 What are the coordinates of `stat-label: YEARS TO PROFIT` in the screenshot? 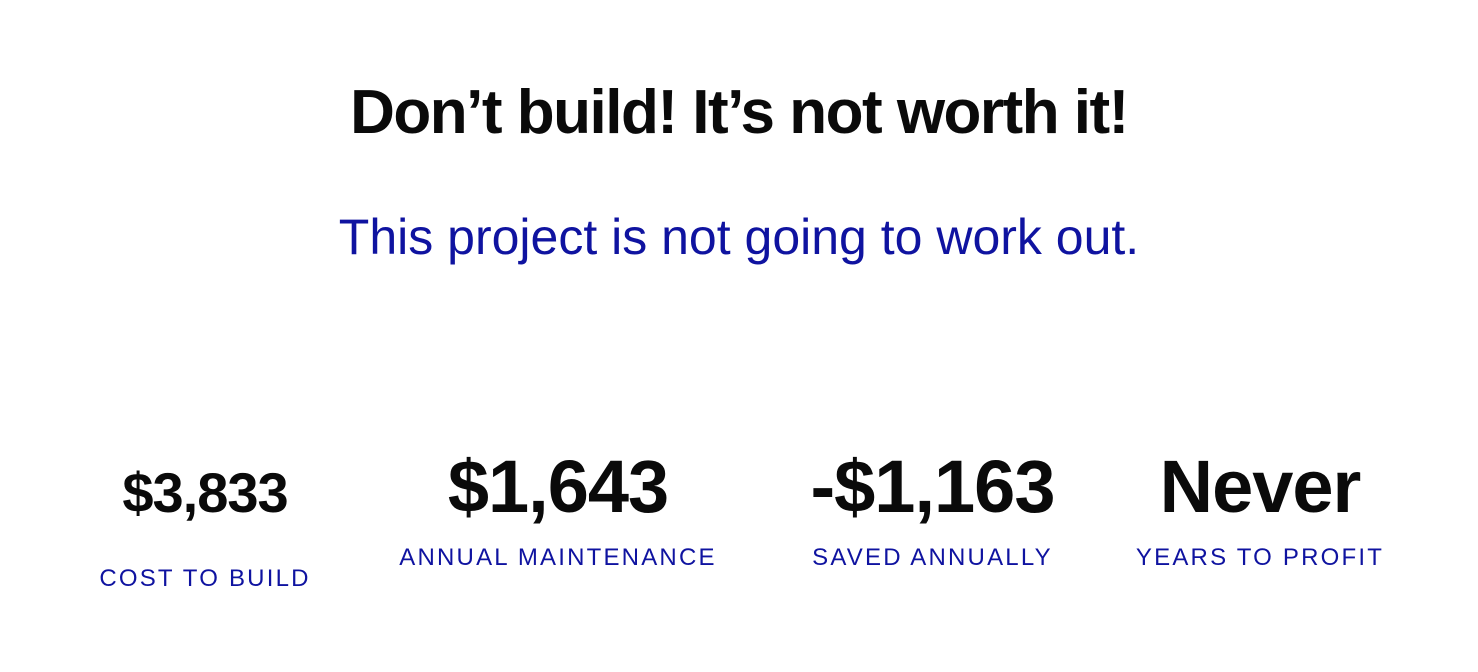 It's located at (1260, 557).